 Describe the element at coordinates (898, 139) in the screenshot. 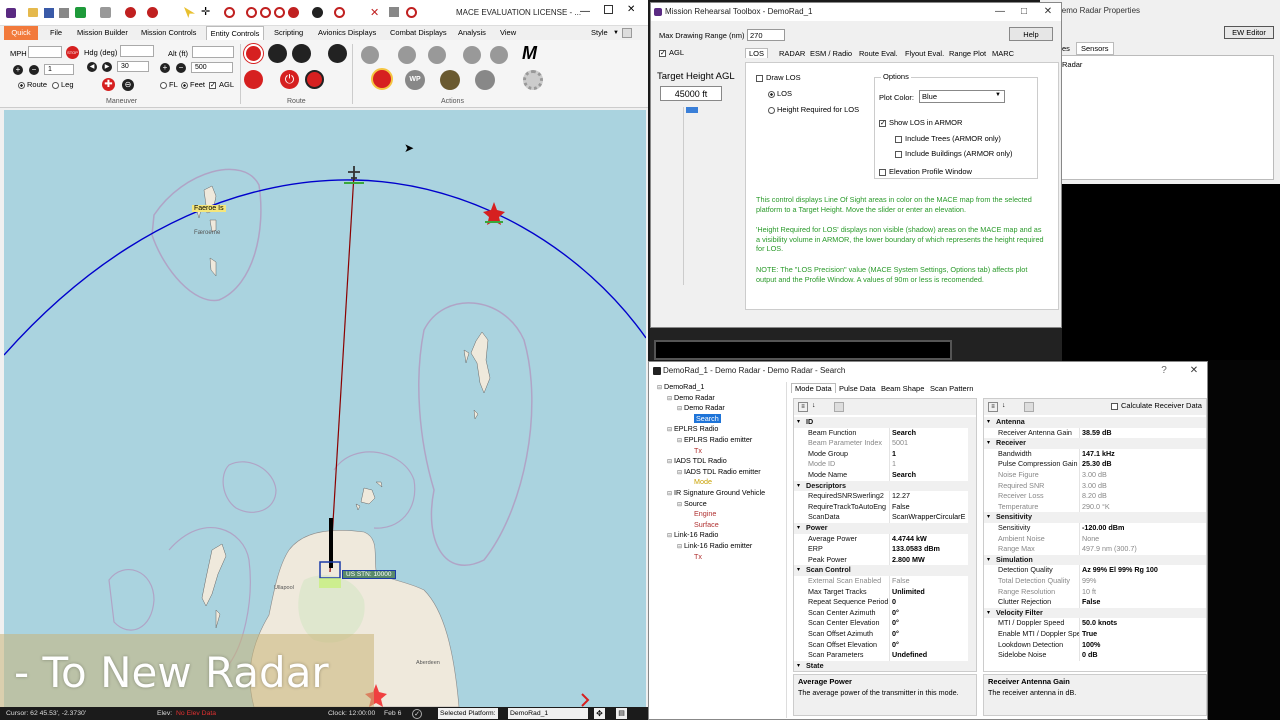

I see `include-trees-checkbox-box` at that location.